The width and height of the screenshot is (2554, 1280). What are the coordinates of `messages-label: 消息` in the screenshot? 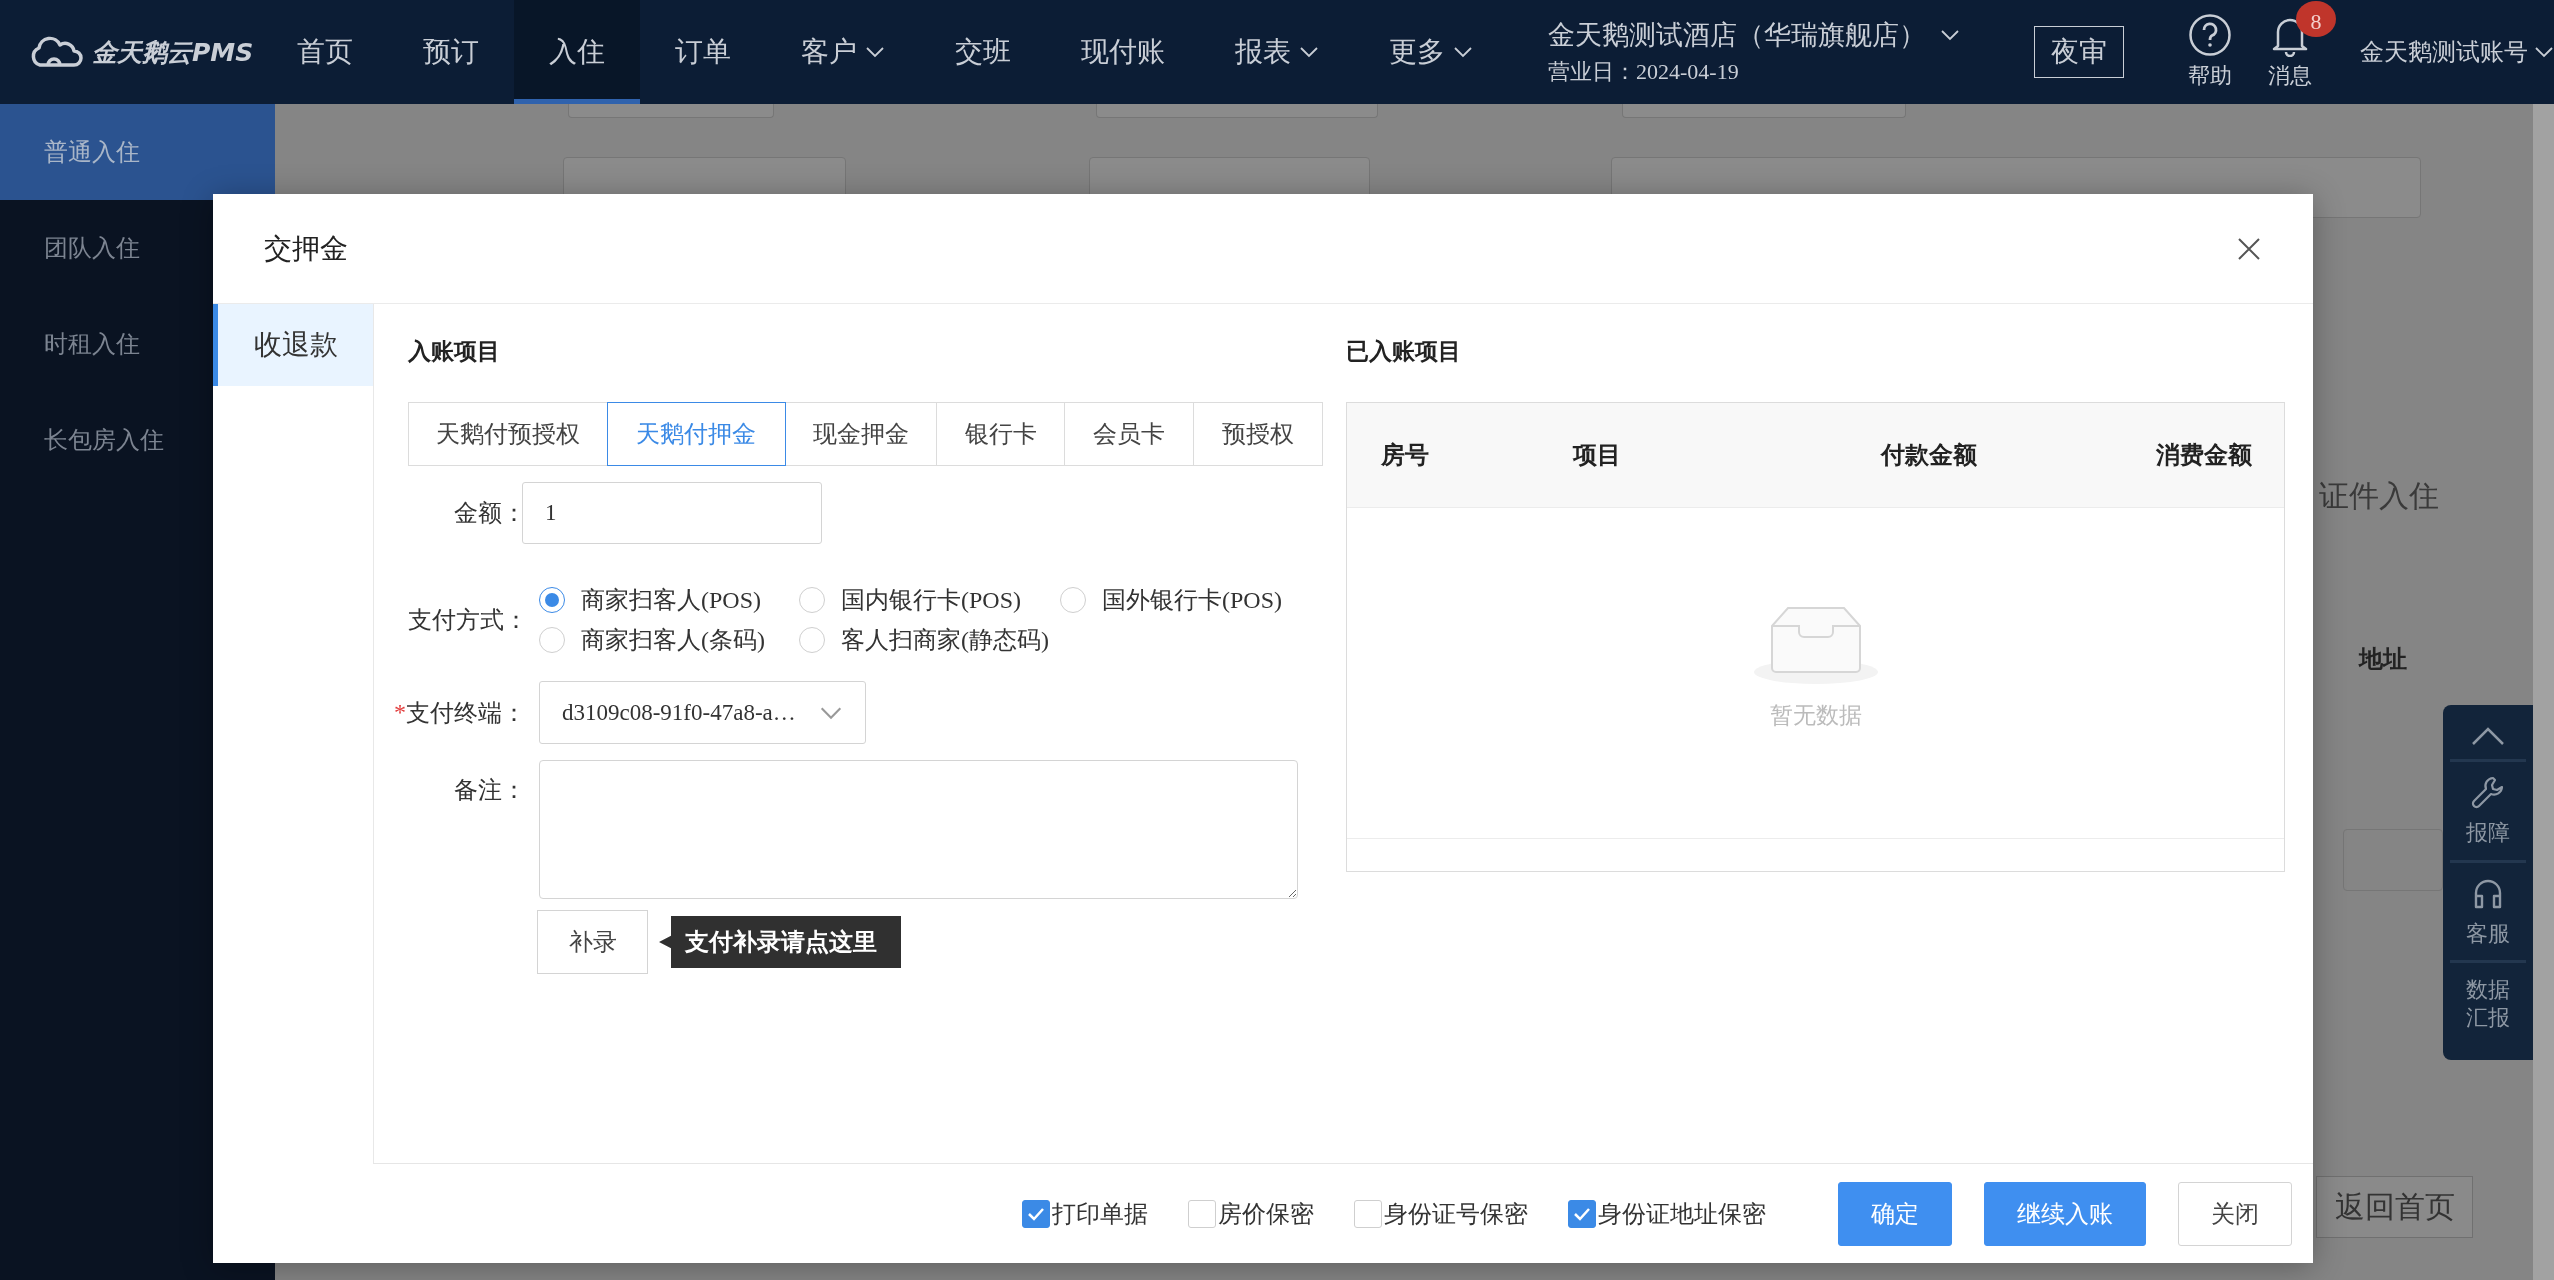 It's located at (2290, 76).